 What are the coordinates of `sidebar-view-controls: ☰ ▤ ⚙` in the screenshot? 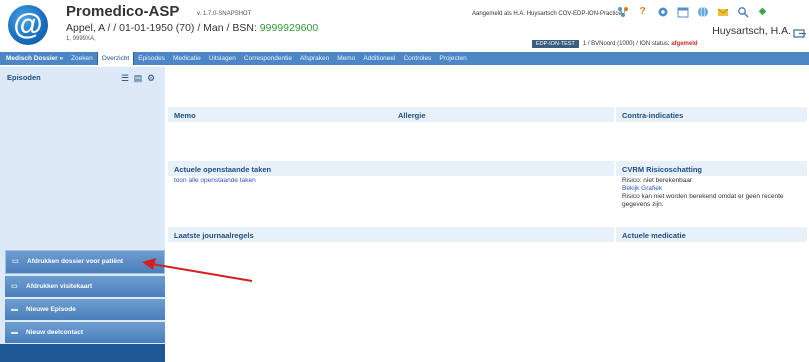 It's located at (138, 78).